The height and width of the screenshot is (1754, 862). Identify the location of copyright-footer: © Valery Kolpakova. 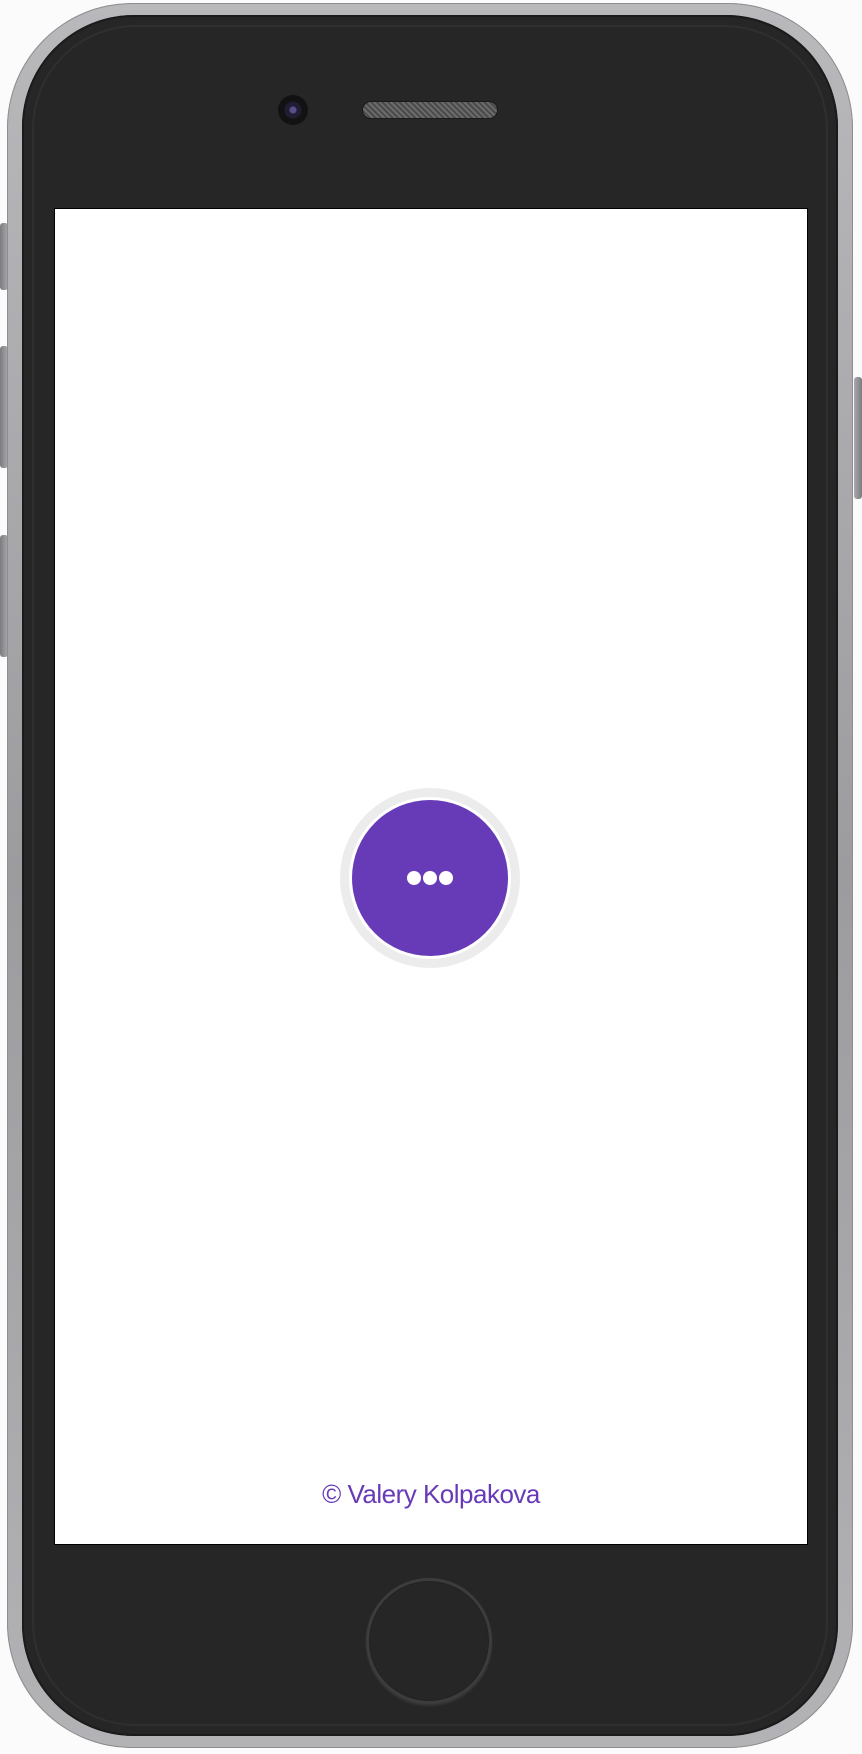
(431, 1494).